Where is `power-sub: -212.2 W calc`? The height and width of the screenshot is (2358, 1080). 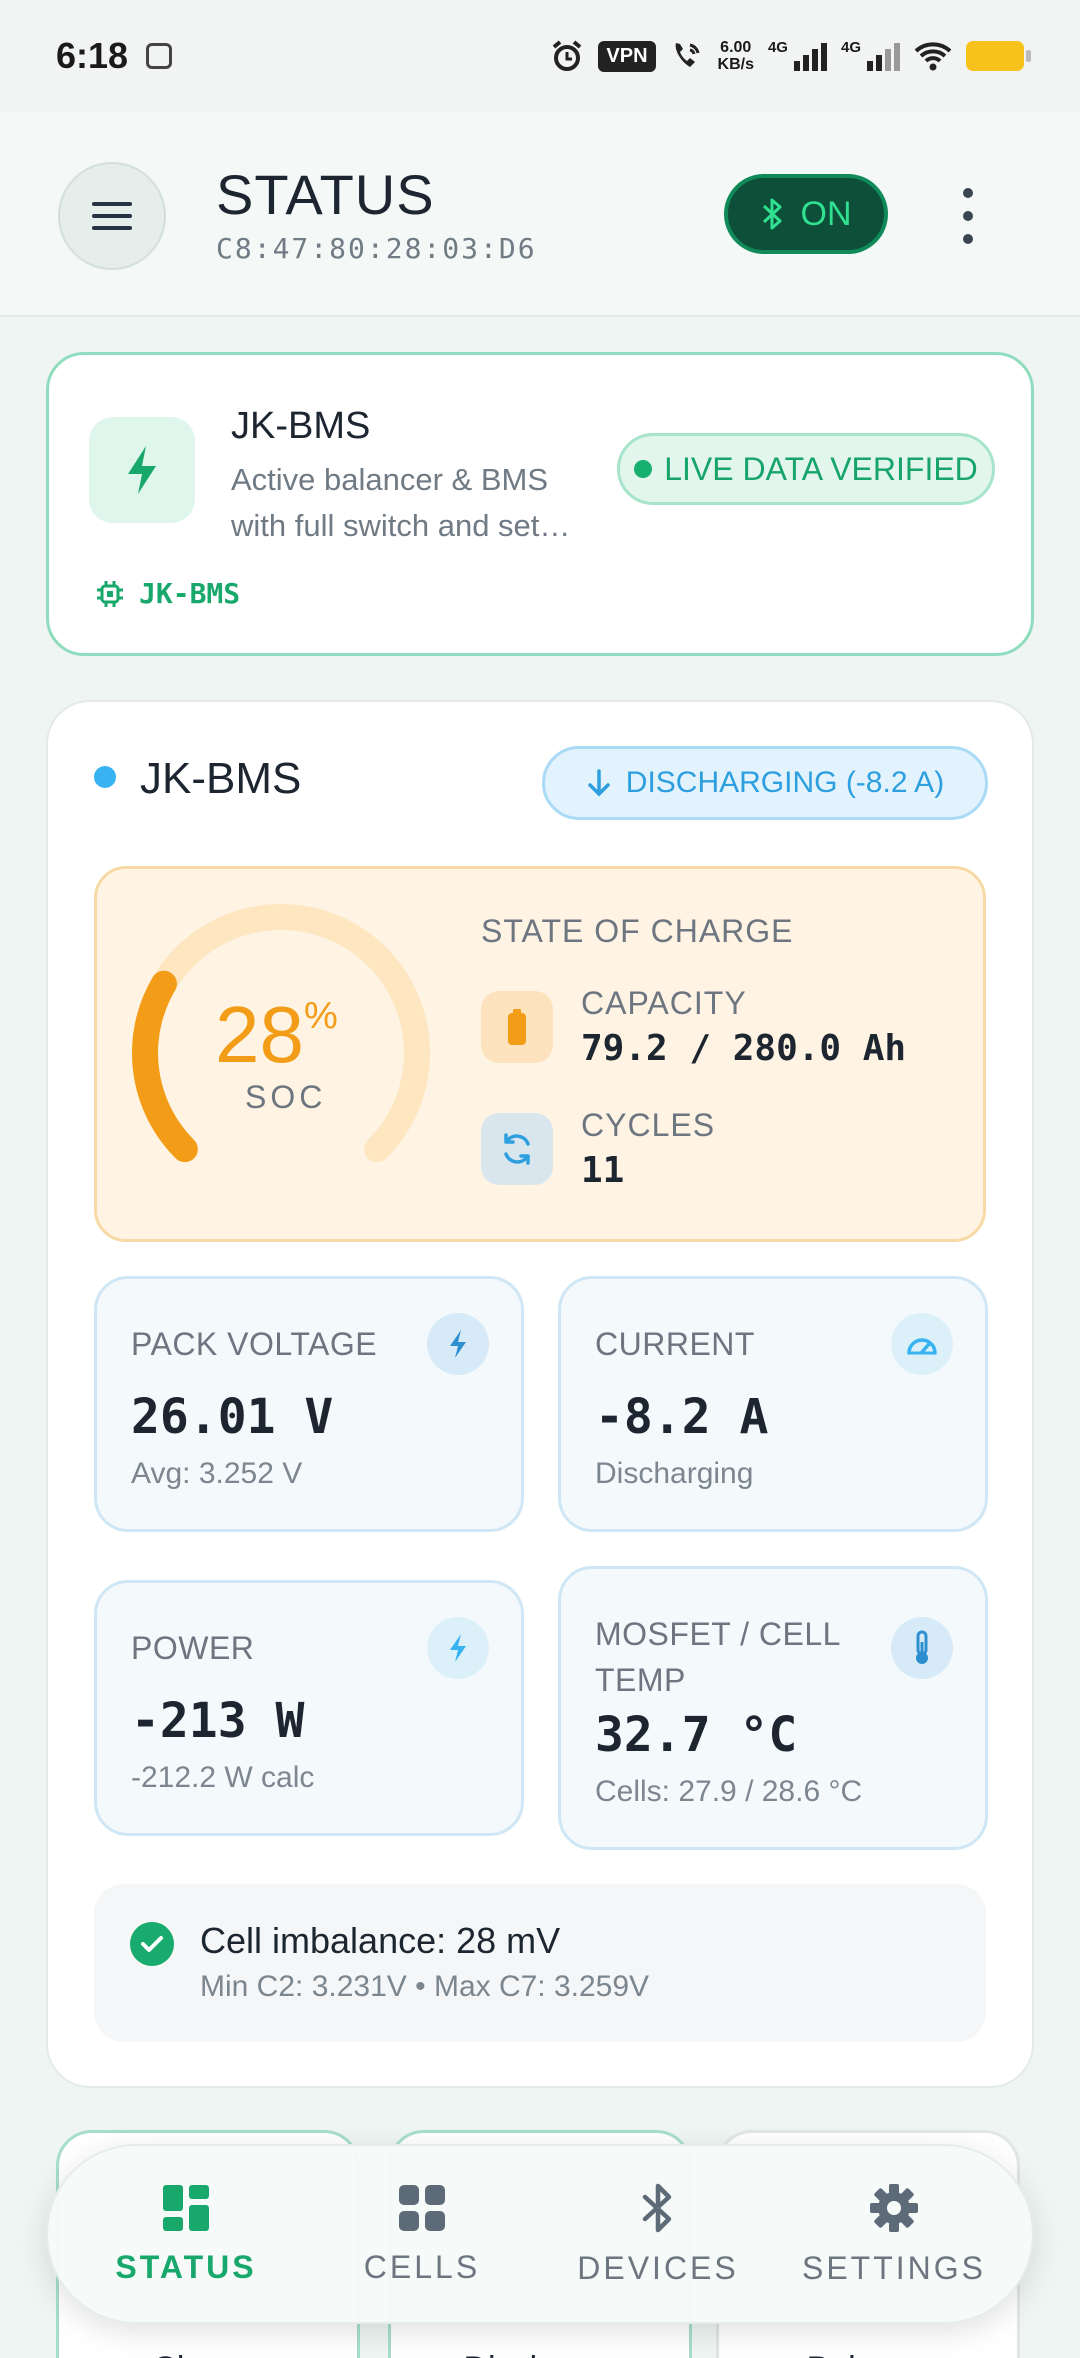 power-sub: -212.2 W calc is located at coordinates (223, 1777).